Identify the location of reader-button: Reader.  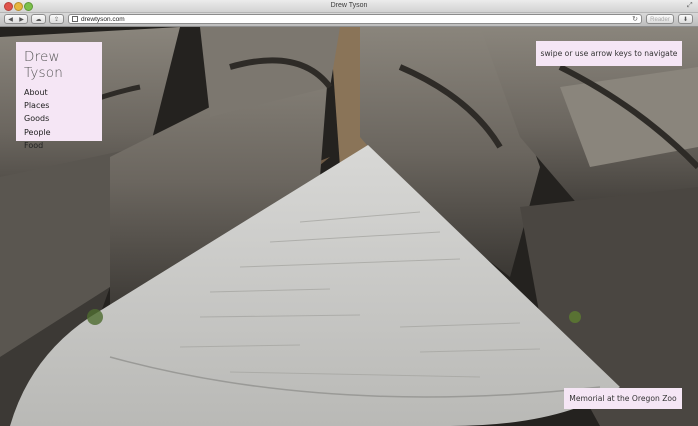
(660, 19).